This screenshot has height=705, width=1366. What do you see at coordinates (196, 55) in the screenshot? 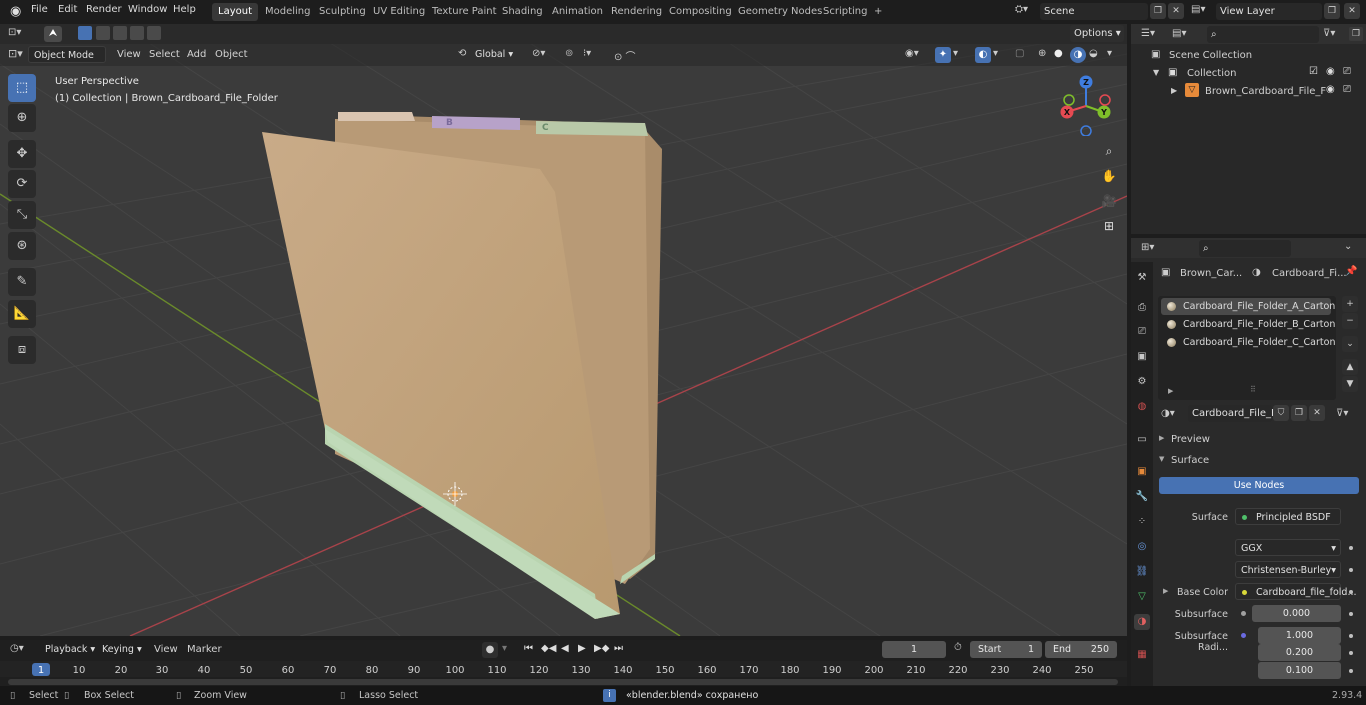
I see `menu-add: Add` at bounding box center [196, 55].